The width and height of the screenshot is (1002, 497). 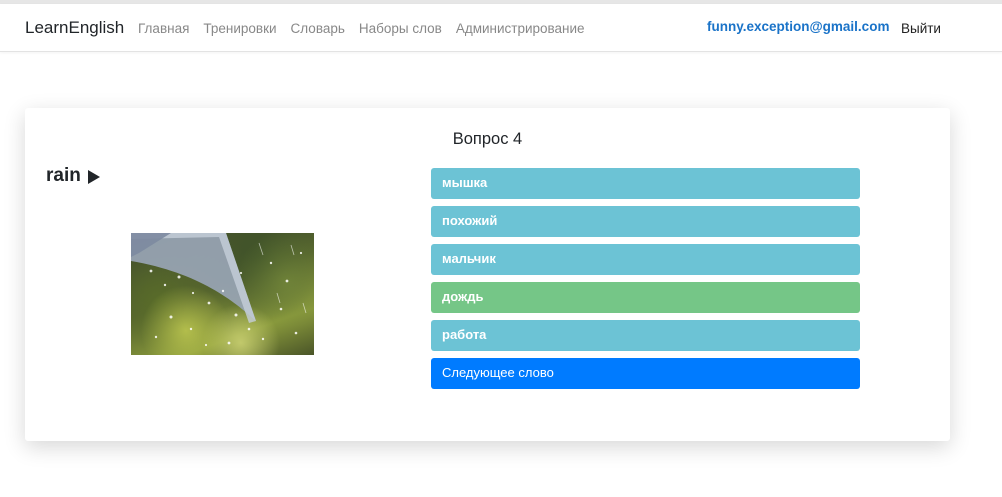 What do you see at coordinates (74, 28) in the screenshot?
I see `brand-logo: LearnEnglish` at bounding box center [74, 28].